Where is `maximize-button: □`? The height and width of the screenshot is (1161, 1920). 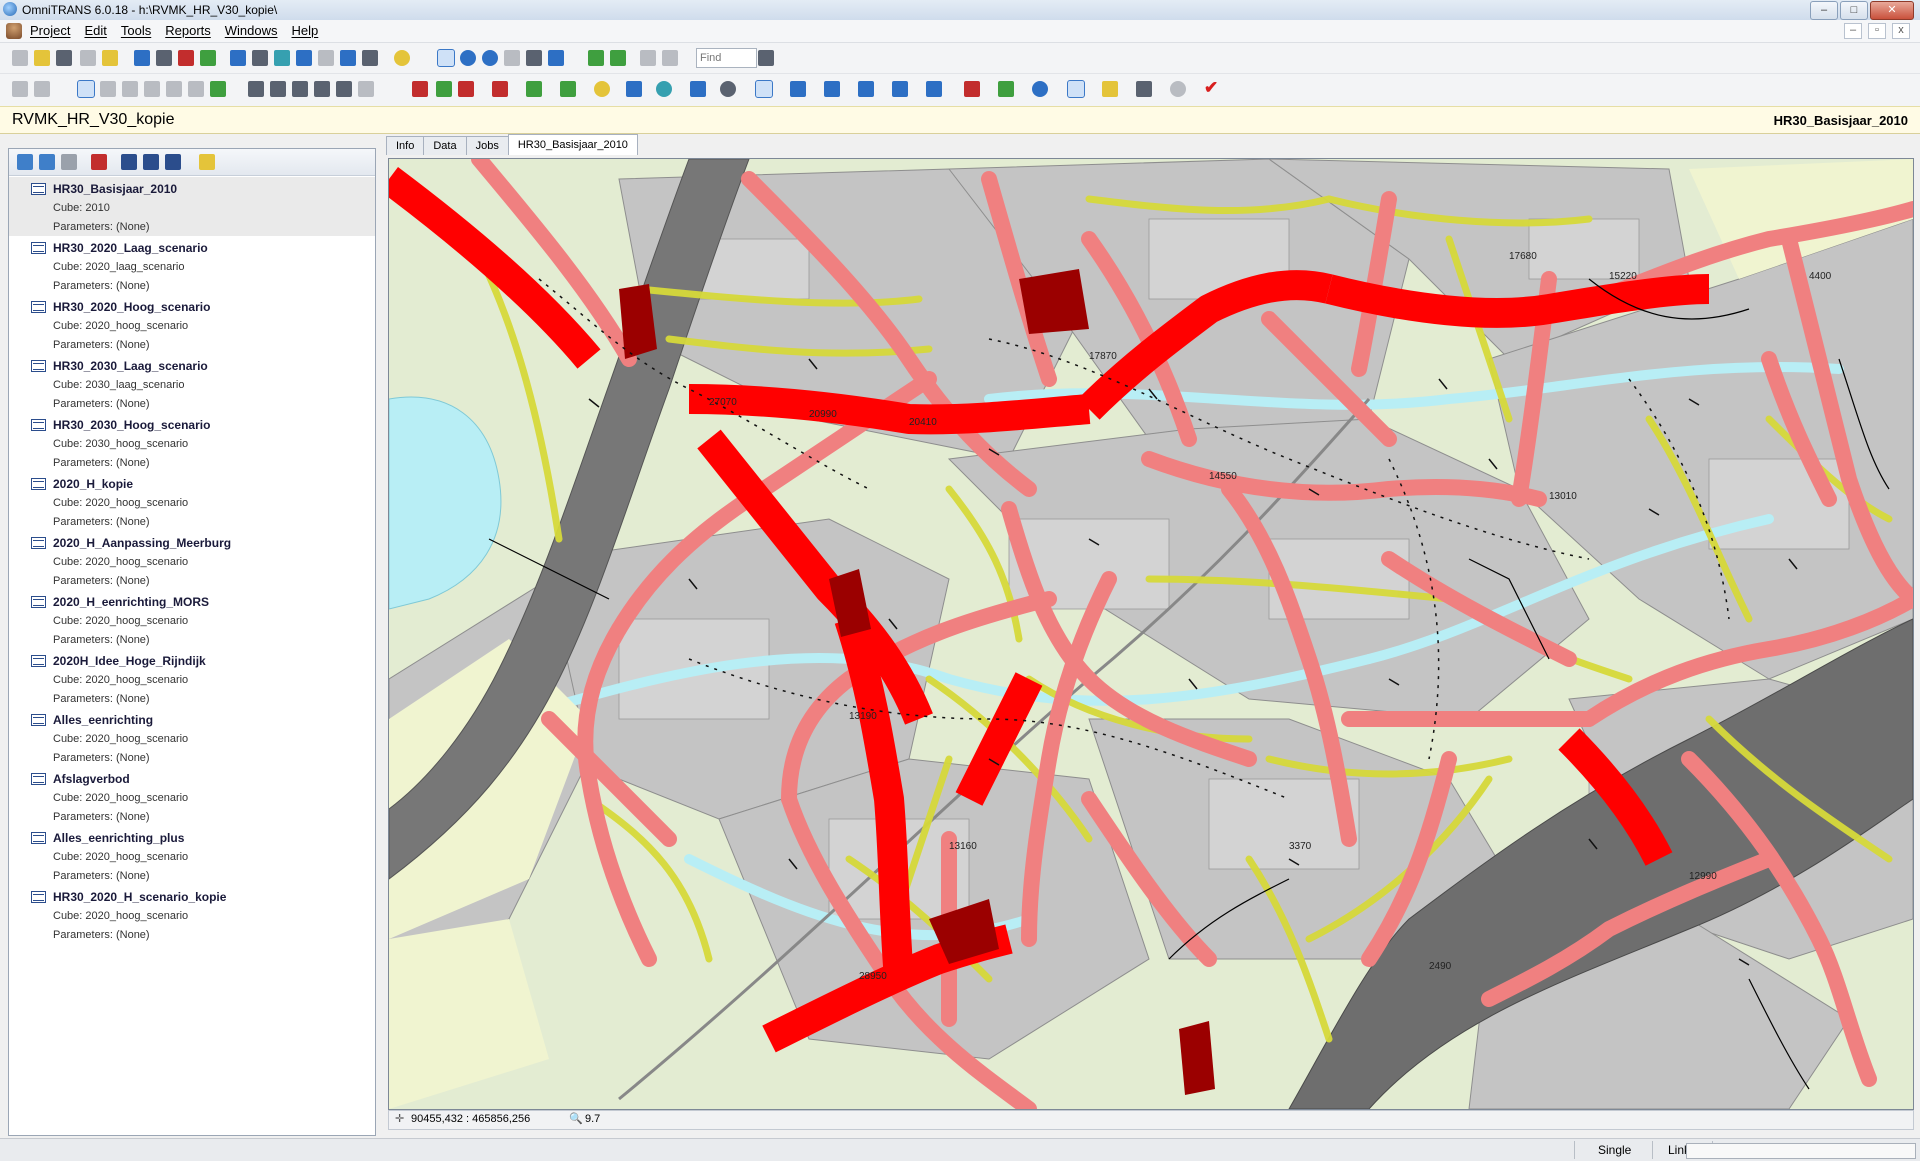 maximize-button: □ is located at coordinates (1854, 10).